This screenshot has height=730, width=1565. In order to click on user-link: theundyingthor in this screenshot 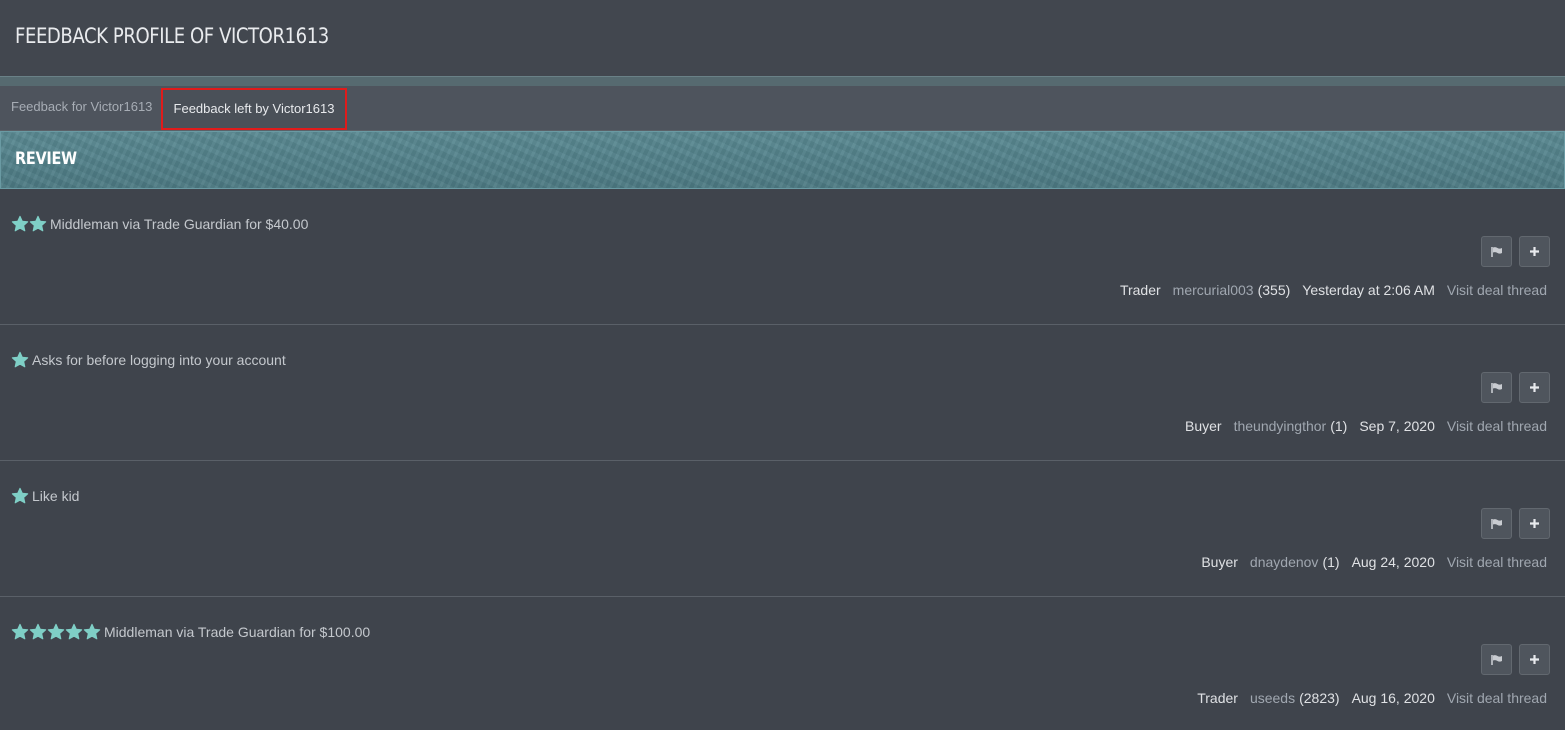, I will do `click(1280, 426)`.